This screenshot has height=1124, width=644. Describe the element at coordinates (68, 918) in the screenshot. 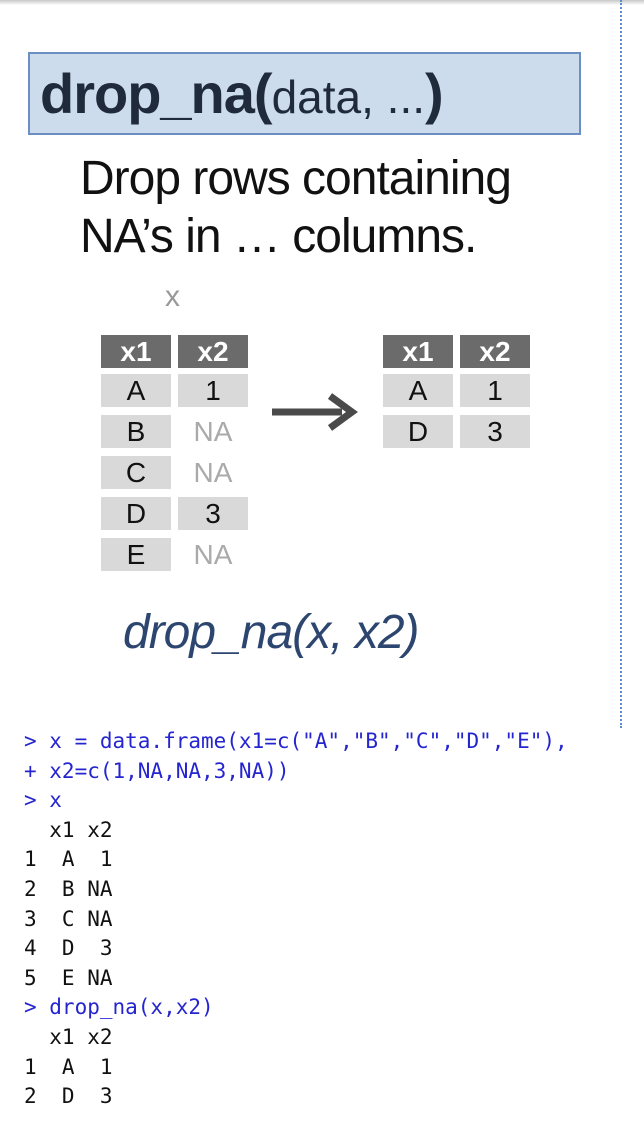

I see `console-output-line: 3 C NA` at that location.